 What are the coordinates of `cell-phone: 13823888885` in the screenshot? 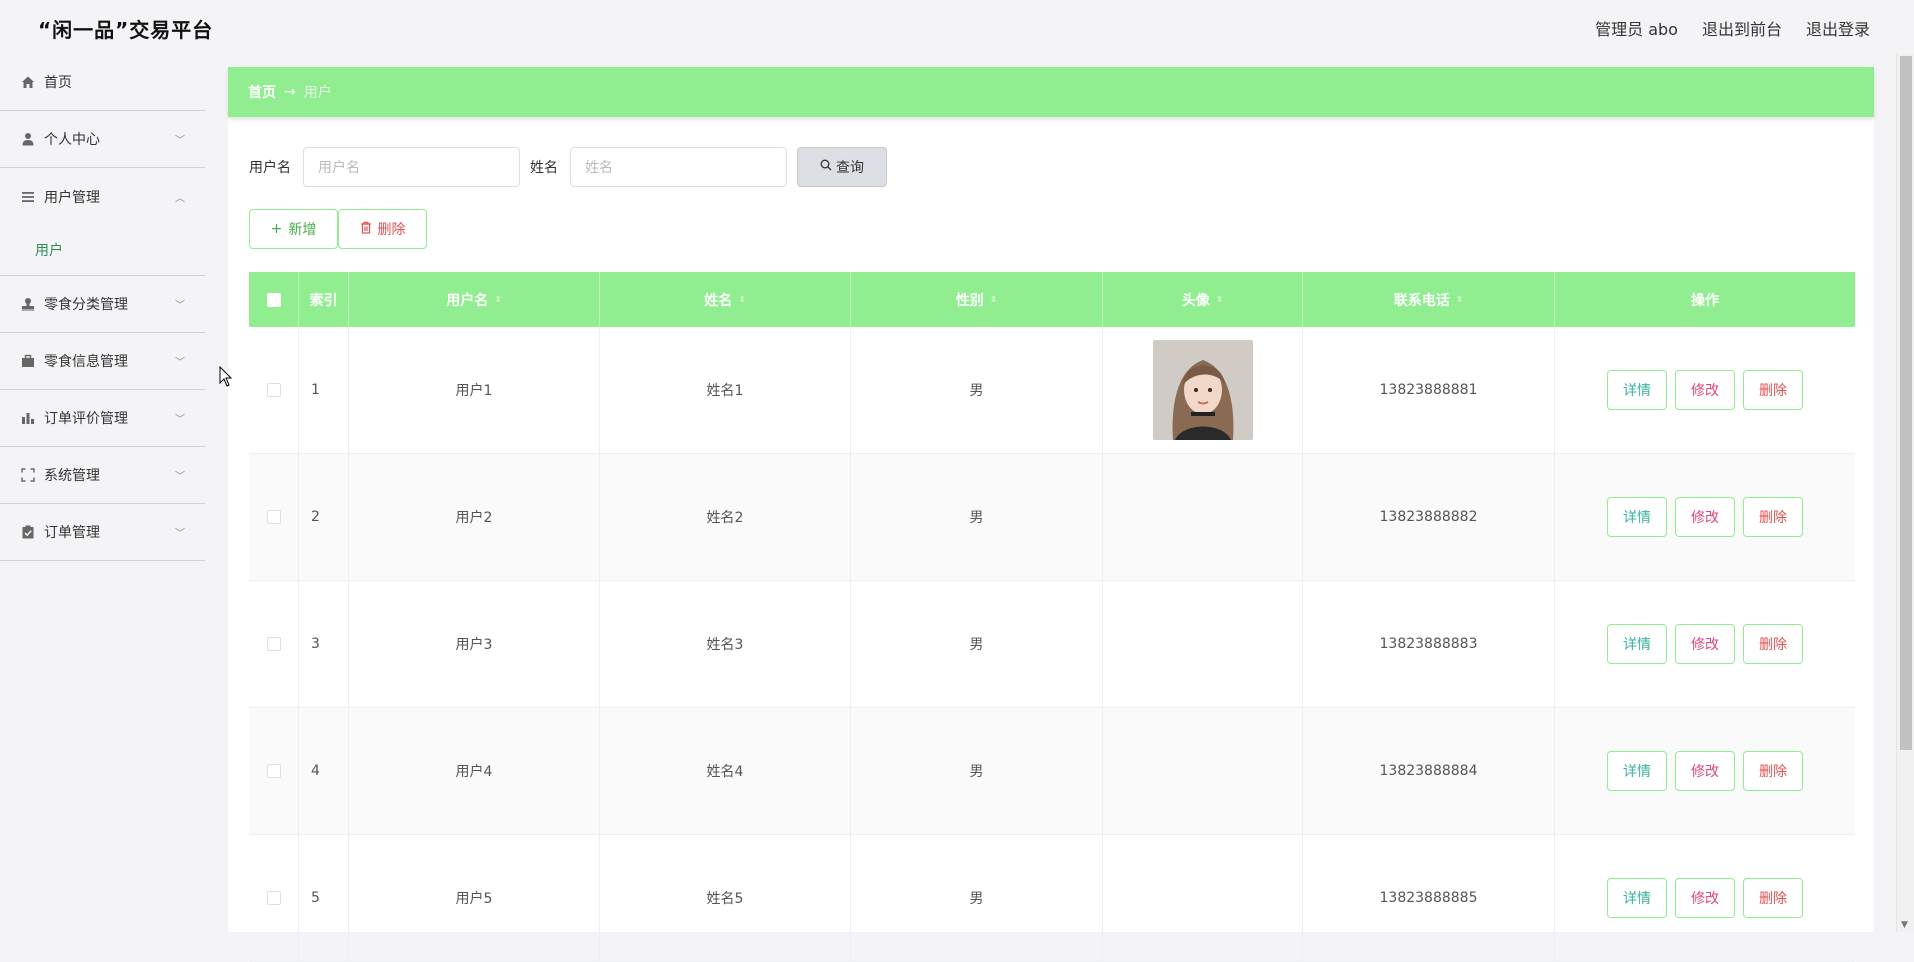 It's located at (1429, 898).